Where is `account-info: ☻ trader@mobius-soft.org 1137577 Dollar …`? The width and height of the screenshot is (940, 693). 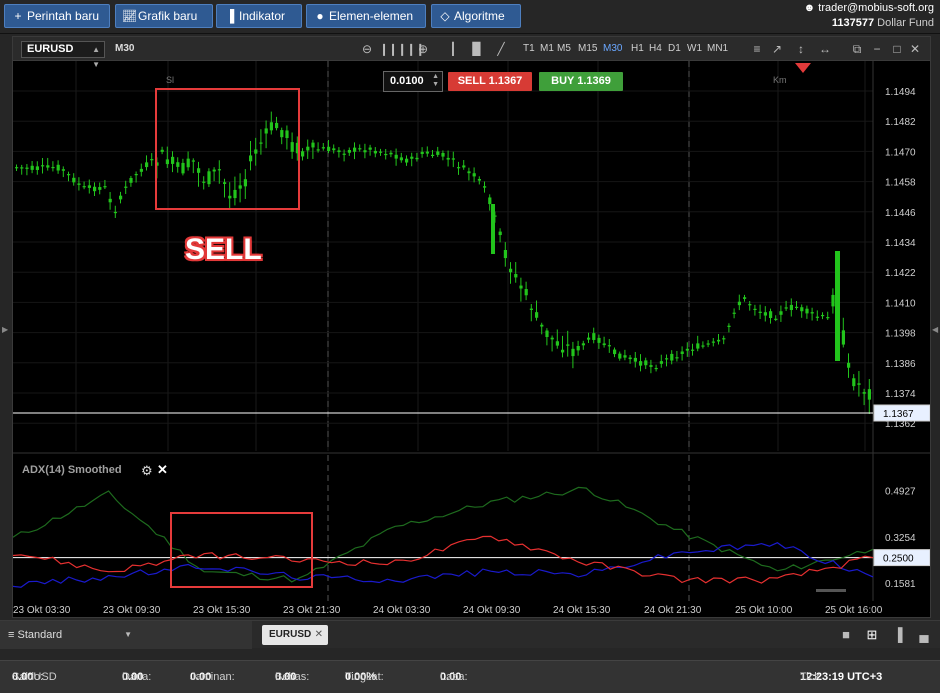
account-info: ☻ trader@mobius-soft.org 1137577 Dollar … is located at coordinates (859, 16).